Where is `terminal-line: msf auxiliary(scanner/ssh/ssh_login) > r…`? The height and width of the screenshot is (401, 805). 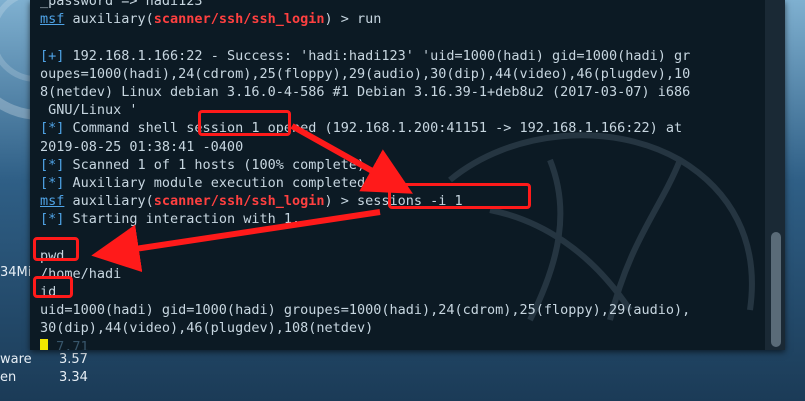
terminal-line: msf auxiliary(scanner/ssh/ssh_login) > r… is located at coordinates (400, 19).